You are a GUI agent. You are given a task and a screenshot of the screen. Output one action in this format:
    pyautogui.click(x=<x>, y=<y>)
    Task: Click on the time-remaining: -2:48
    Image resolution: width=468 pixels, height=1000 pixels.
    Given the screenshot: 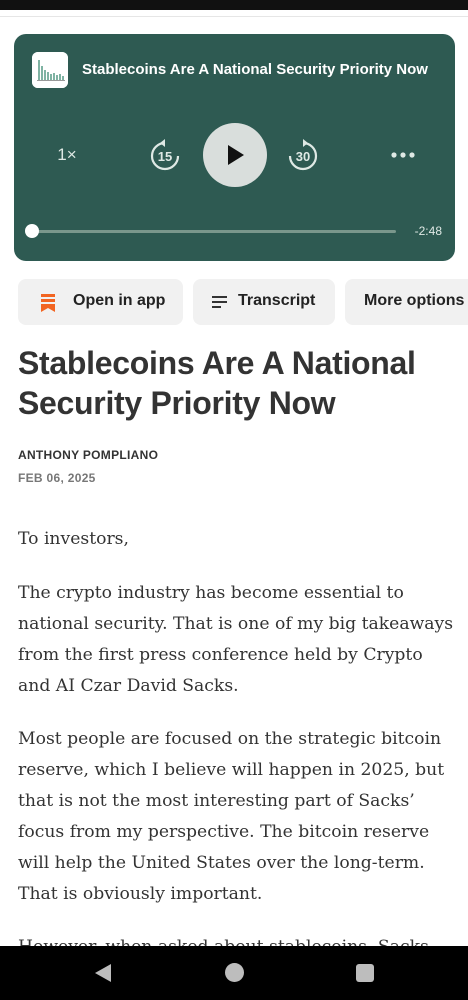 What is the action you would take?
    pyautogui.click(x=428, y=231)
    